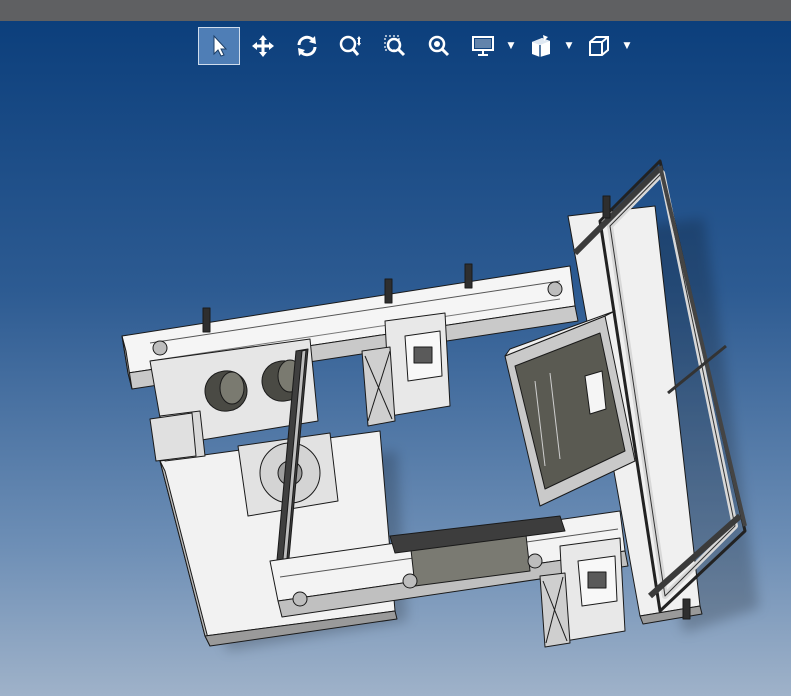 The image size is (791, 696). I want to click on view-orientation-group: ▼, so click(606, 46).